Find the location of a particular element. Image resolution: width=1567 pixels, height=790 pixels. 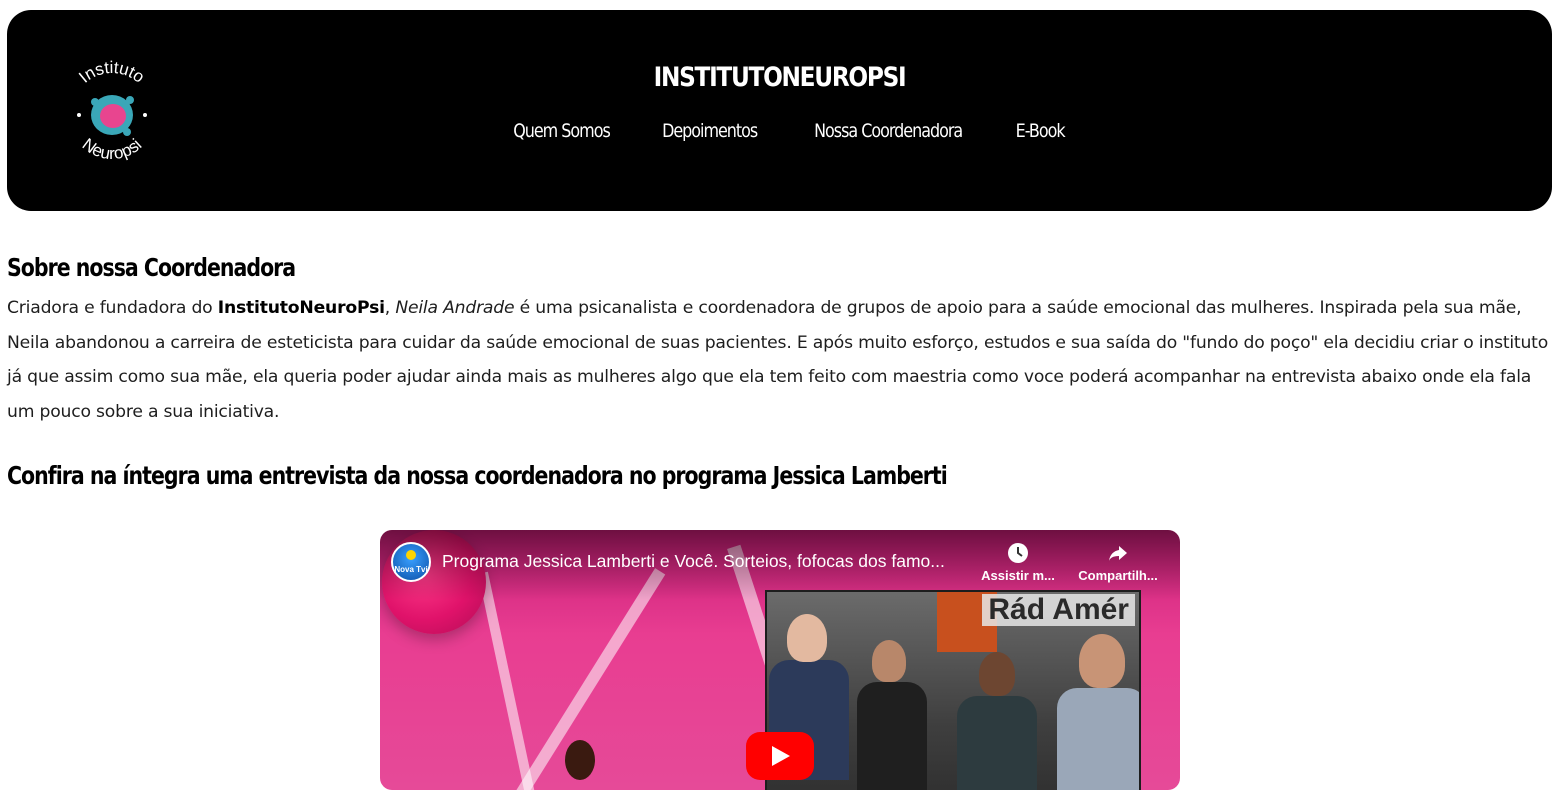

nav-quem-somos: Quem Somos is located at coordinates (562, 131).